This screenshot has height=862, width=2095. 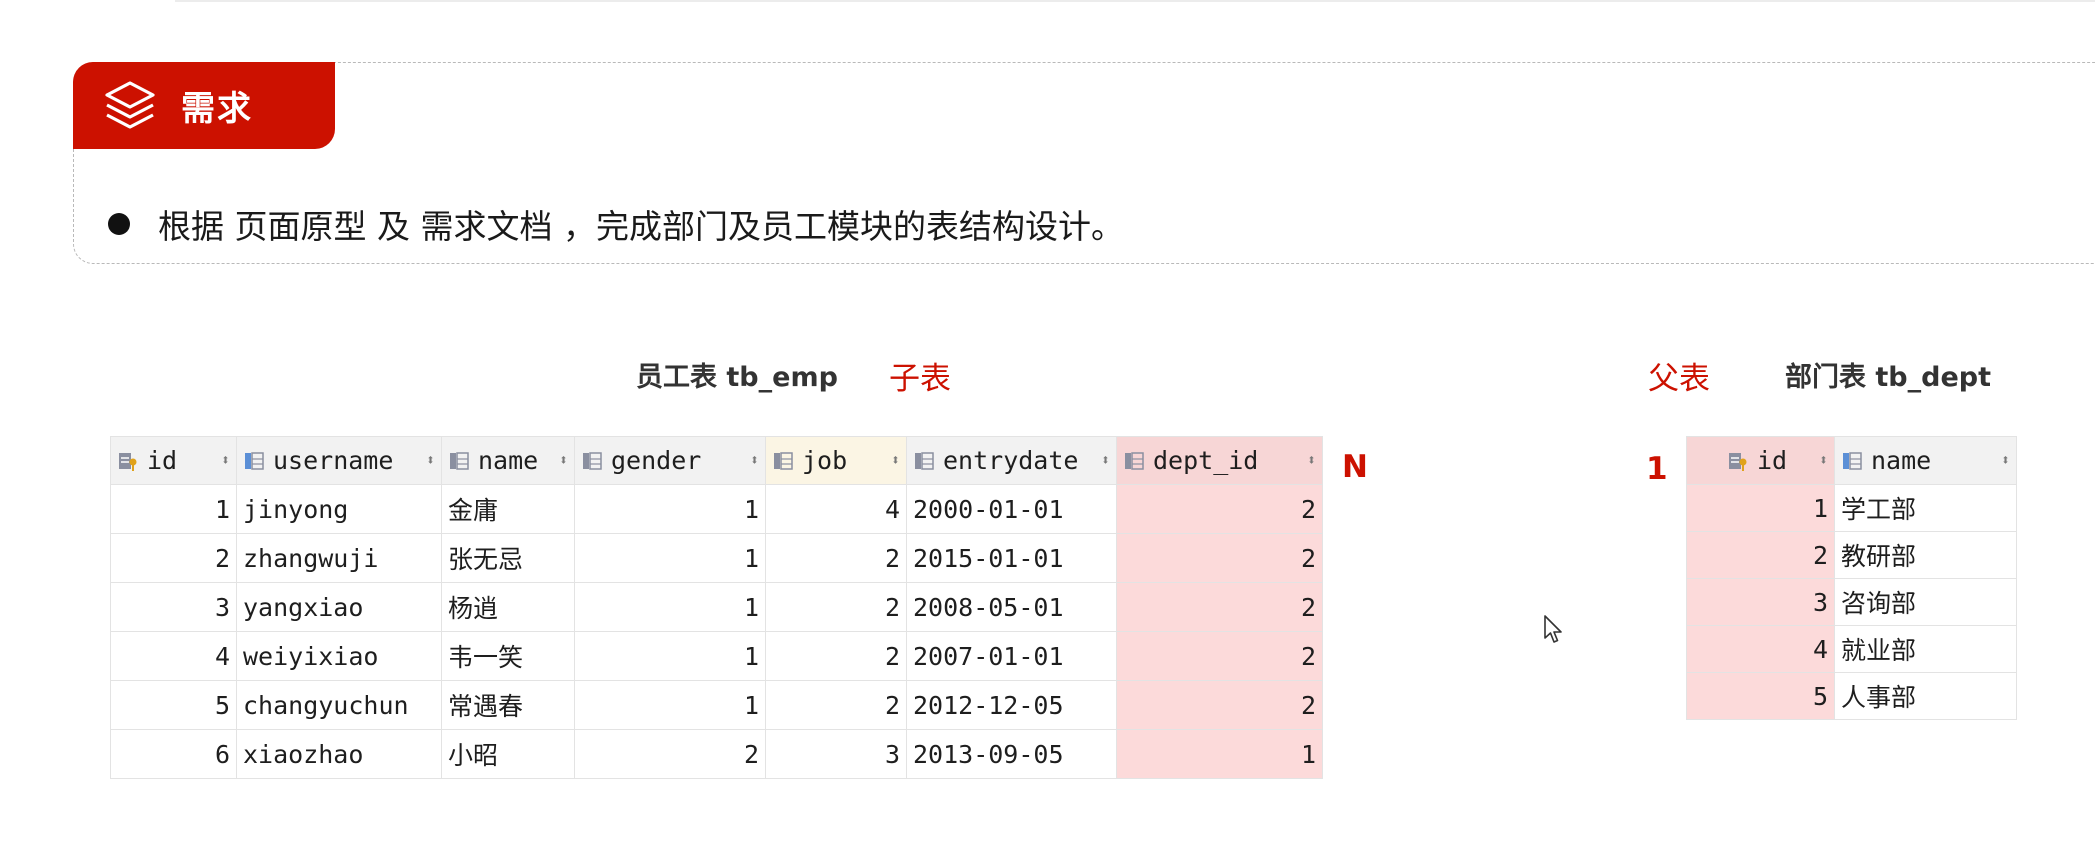 I want to click on table-row: 4 就业部, so click(x=1851, y=649).